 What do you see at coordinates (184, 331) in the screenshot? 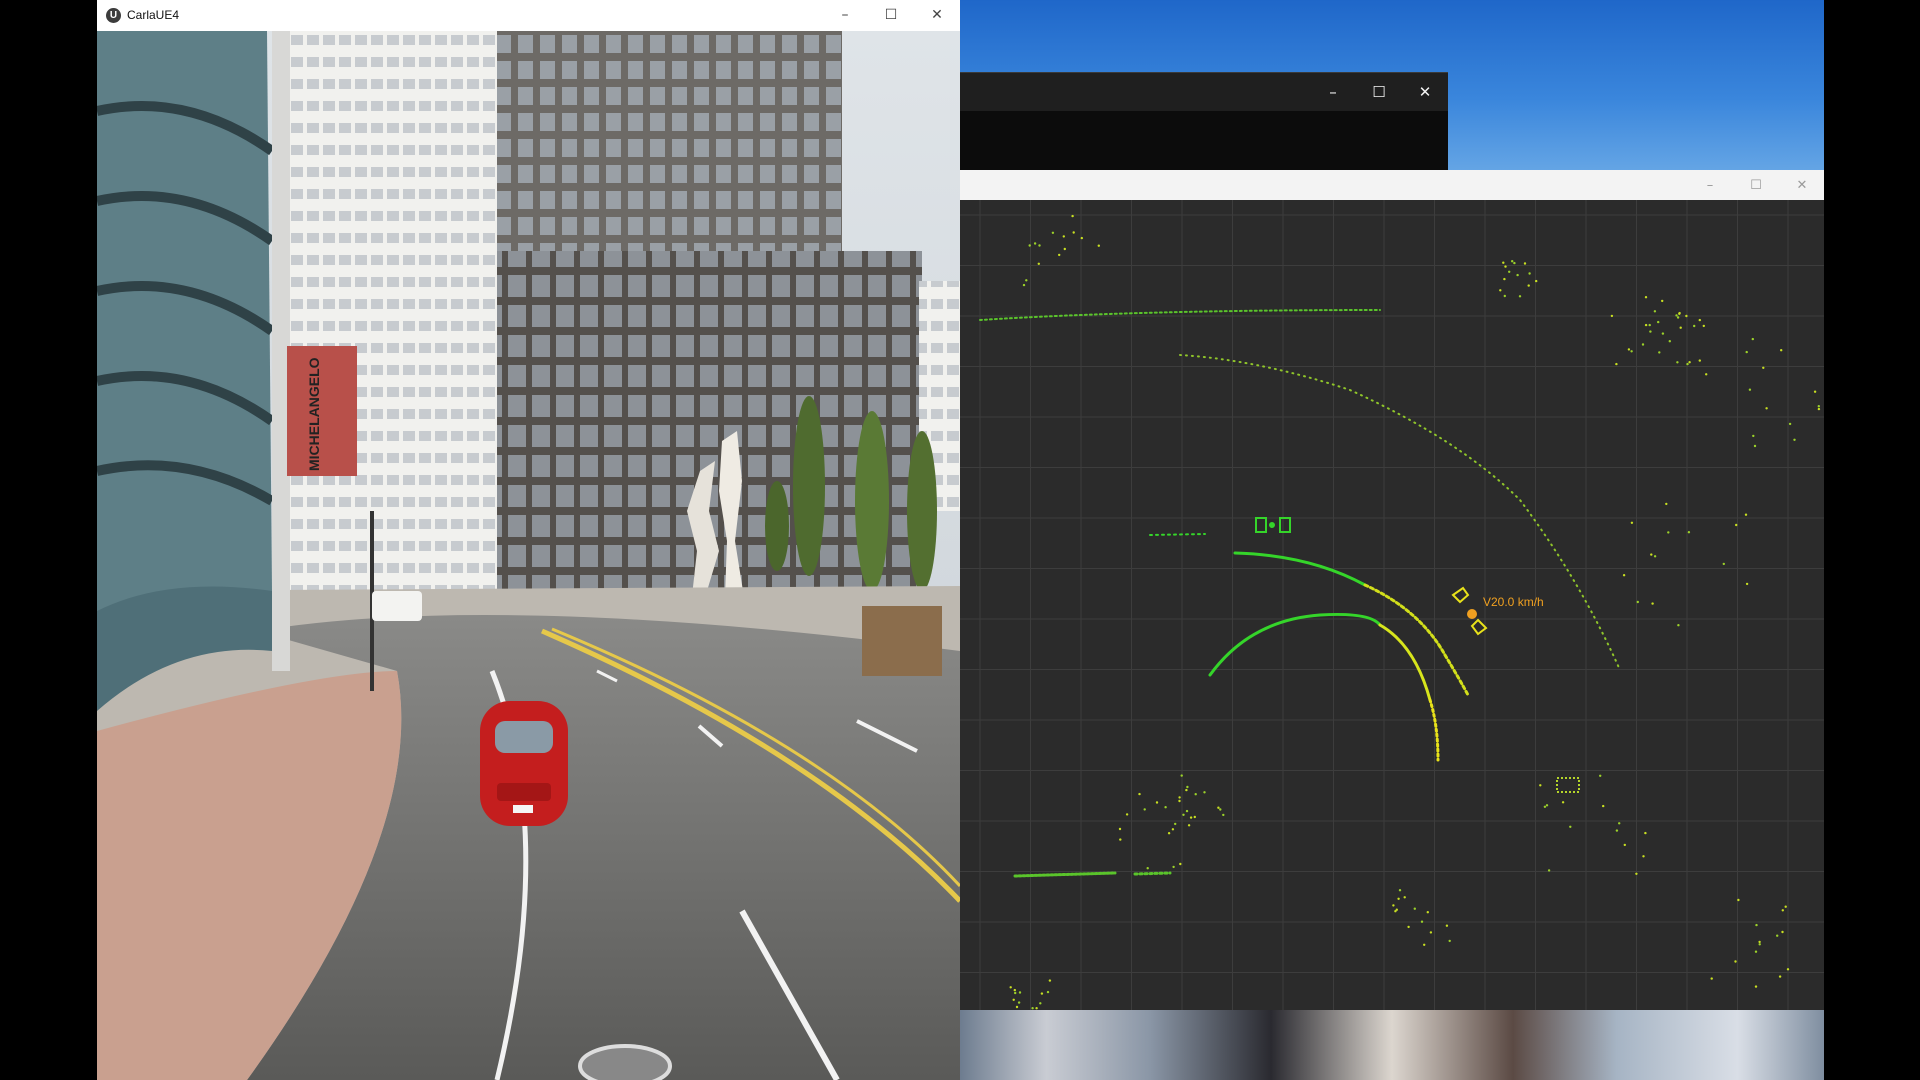
I see `parking-structure` at bounding box center [184, 331].